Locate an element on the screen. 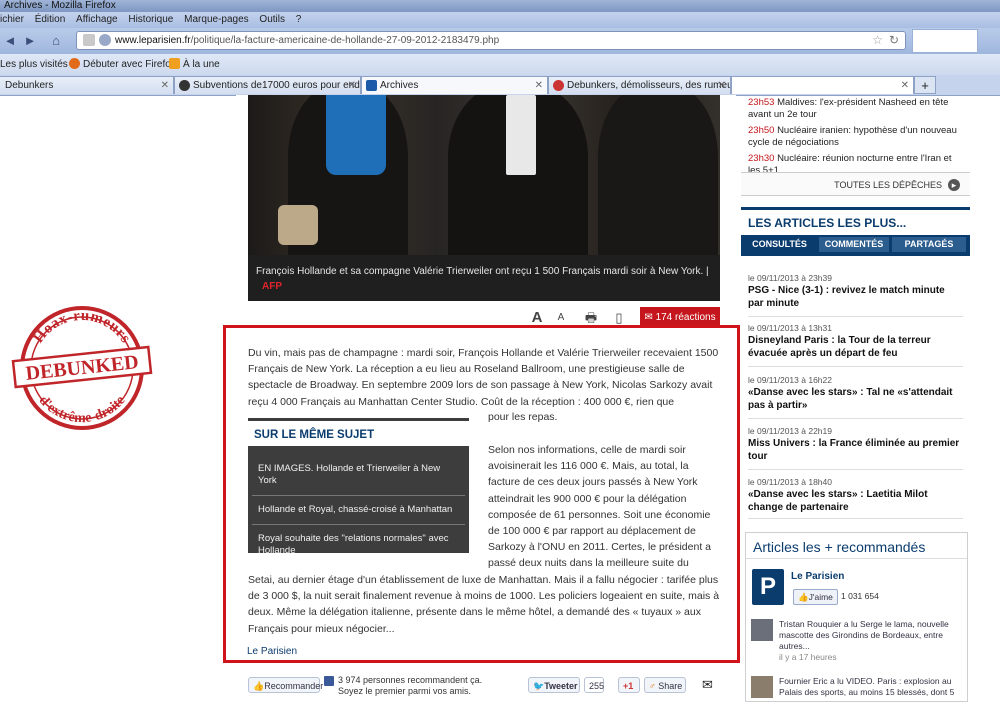 Image resolution: width=1000 pixels, height=702 pixels. page-name: Le Parisien is located at coordinates (817, 576).